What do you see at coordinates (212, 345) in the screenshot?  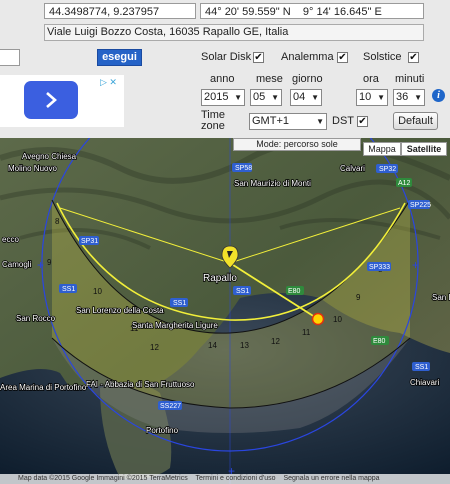 I see `hour-label: 14` at bounding box center [212, 345].